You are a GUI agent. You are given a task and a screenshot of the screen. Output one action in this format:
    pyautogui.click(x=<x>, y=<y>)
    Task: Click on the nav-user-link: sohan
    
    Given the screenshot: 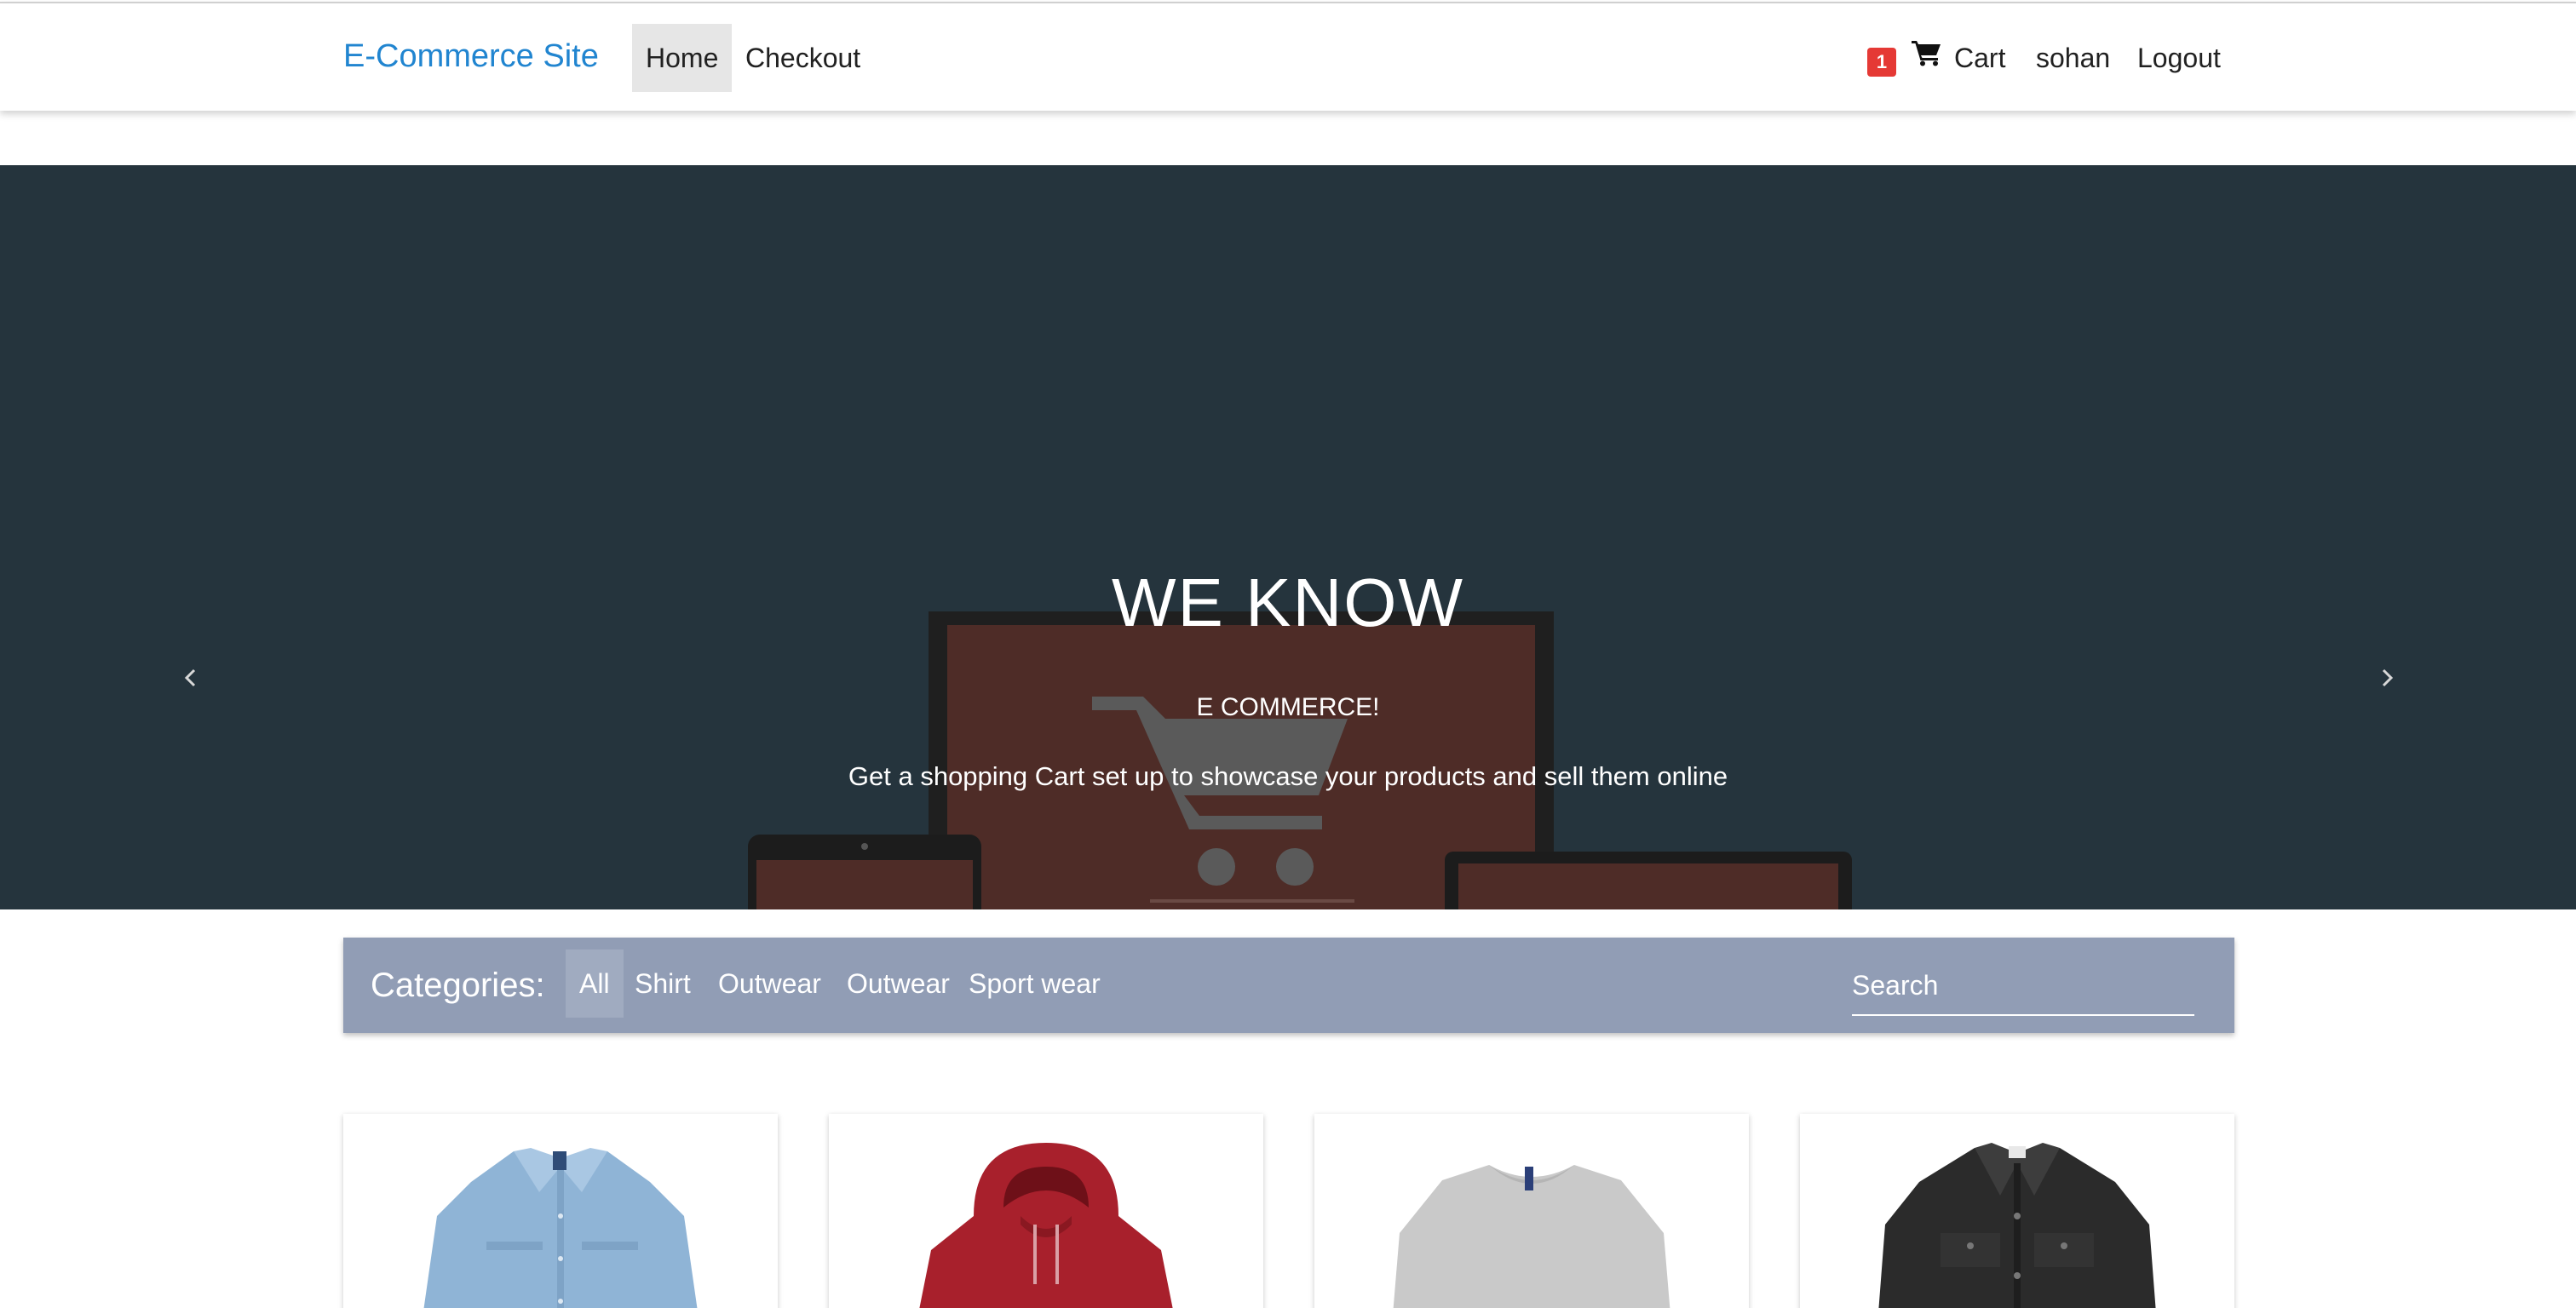 What is the action you would take?
    pyautogui.click(x=2073, y=58)
    